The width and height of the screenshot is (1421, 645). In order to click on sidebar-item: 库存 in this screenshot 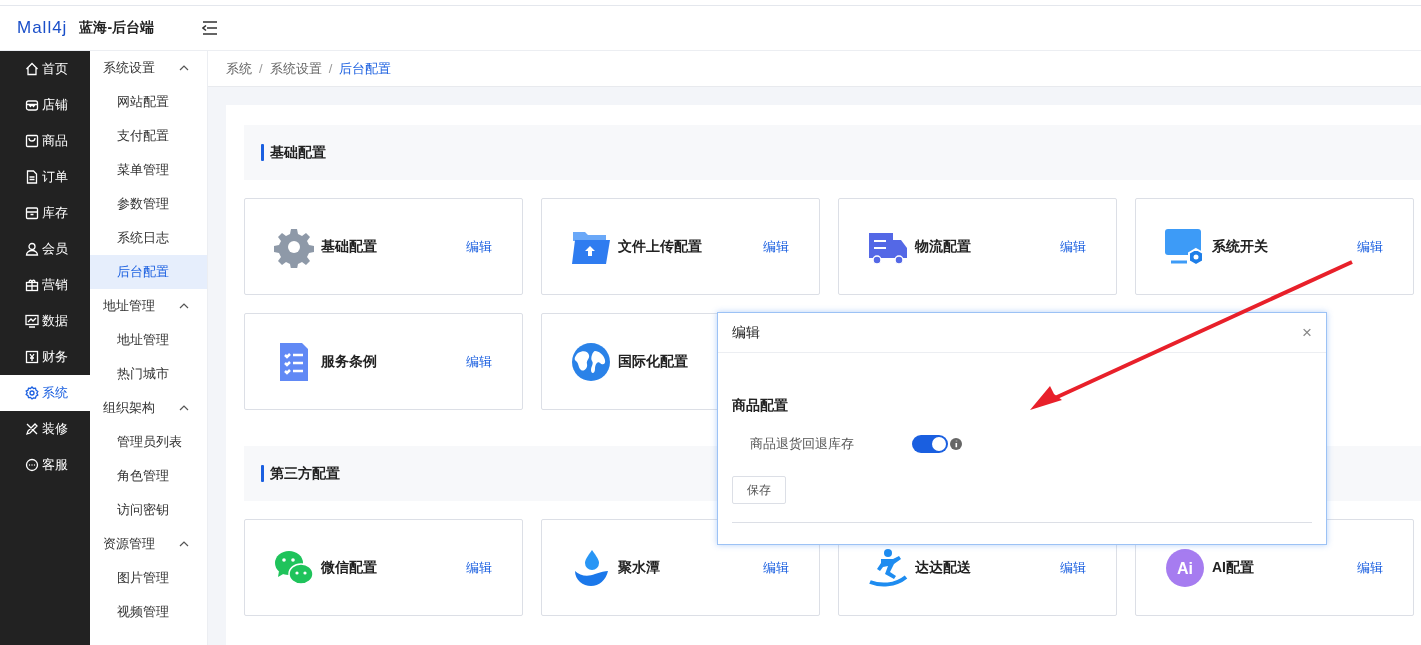, I will do `click(45, 213)`.